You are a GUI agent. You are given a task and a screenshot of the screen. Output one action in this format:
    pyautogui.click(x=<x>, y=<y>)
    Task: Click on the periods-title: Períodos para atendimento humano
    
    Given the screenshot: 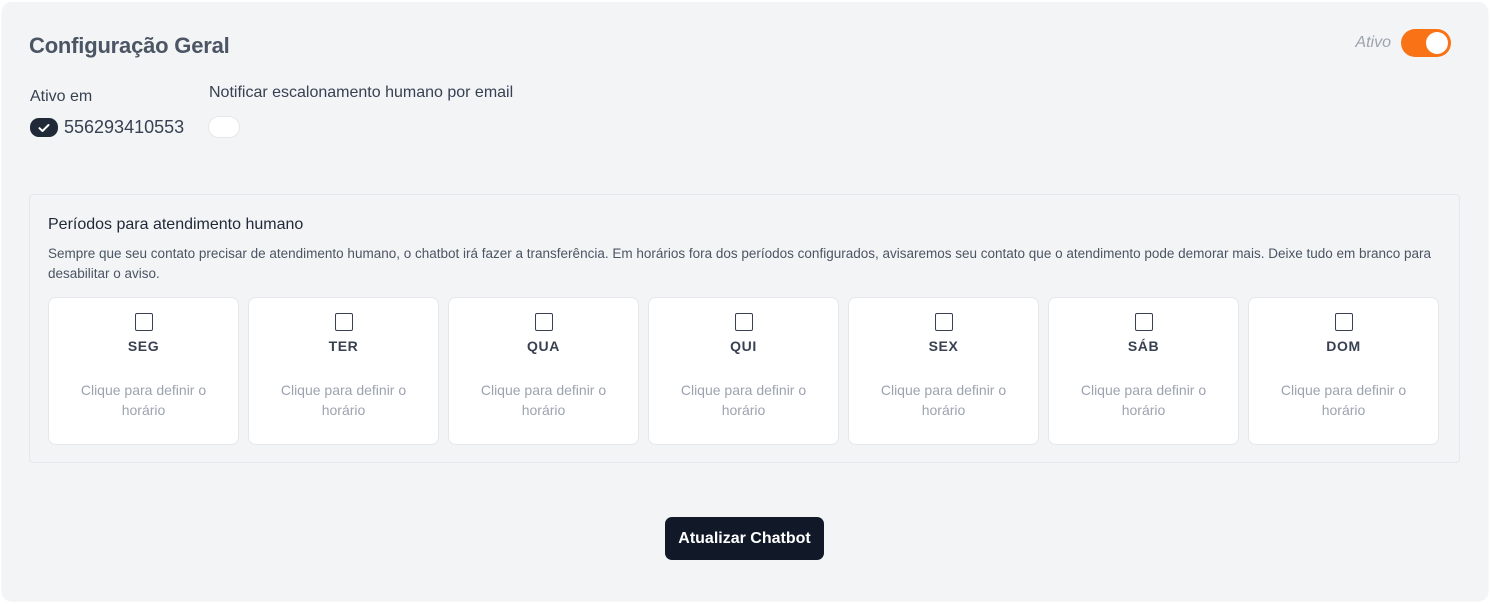 What is the action you would take?
    pyautogui.click(x=176, y=224)
    